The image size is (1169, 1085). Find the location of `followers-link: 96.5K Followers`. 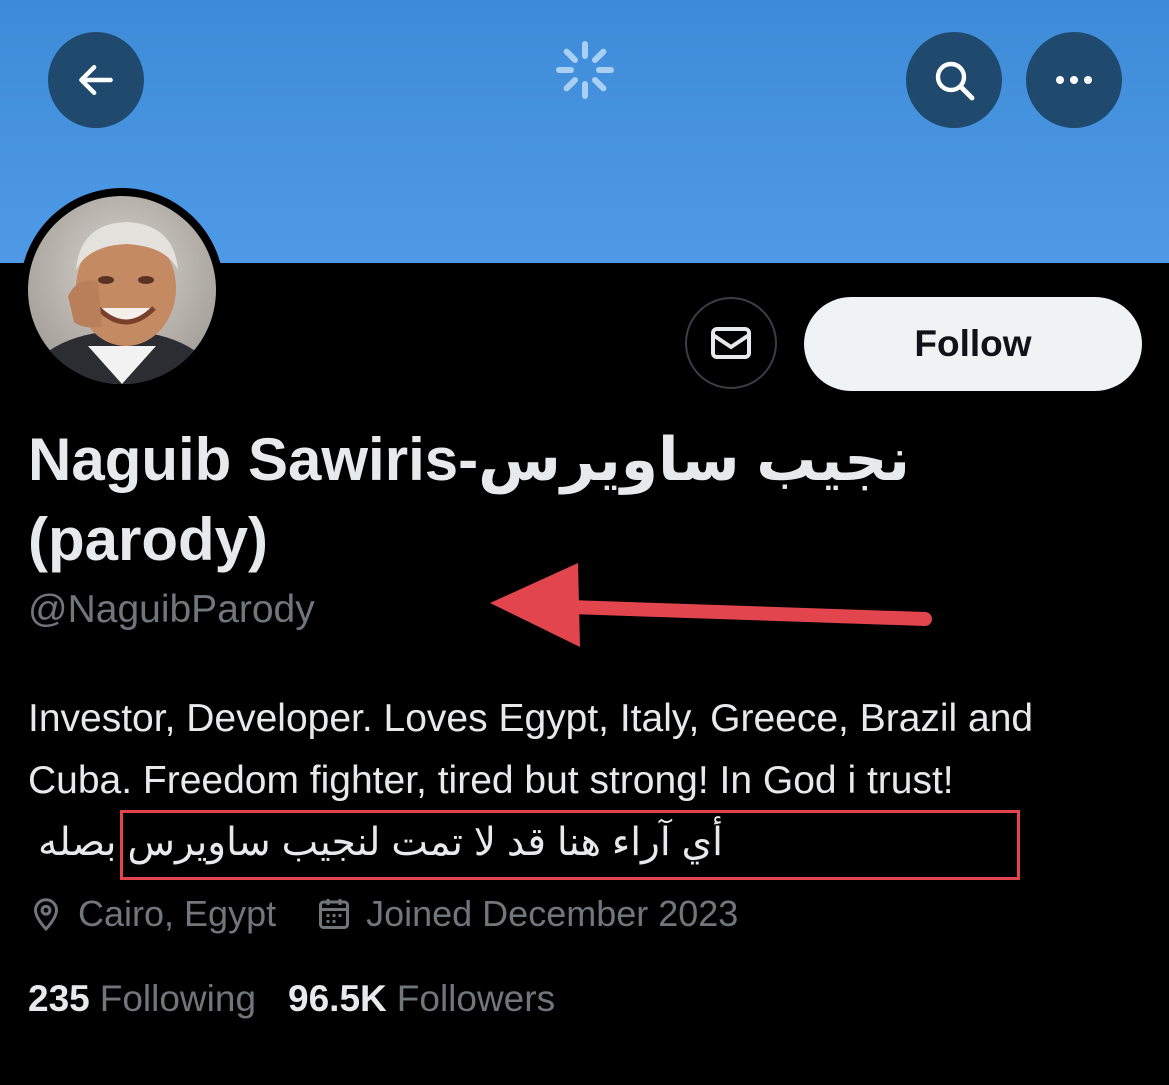

followers-link: 96.5K Followers is located at coordinates (421, 999).